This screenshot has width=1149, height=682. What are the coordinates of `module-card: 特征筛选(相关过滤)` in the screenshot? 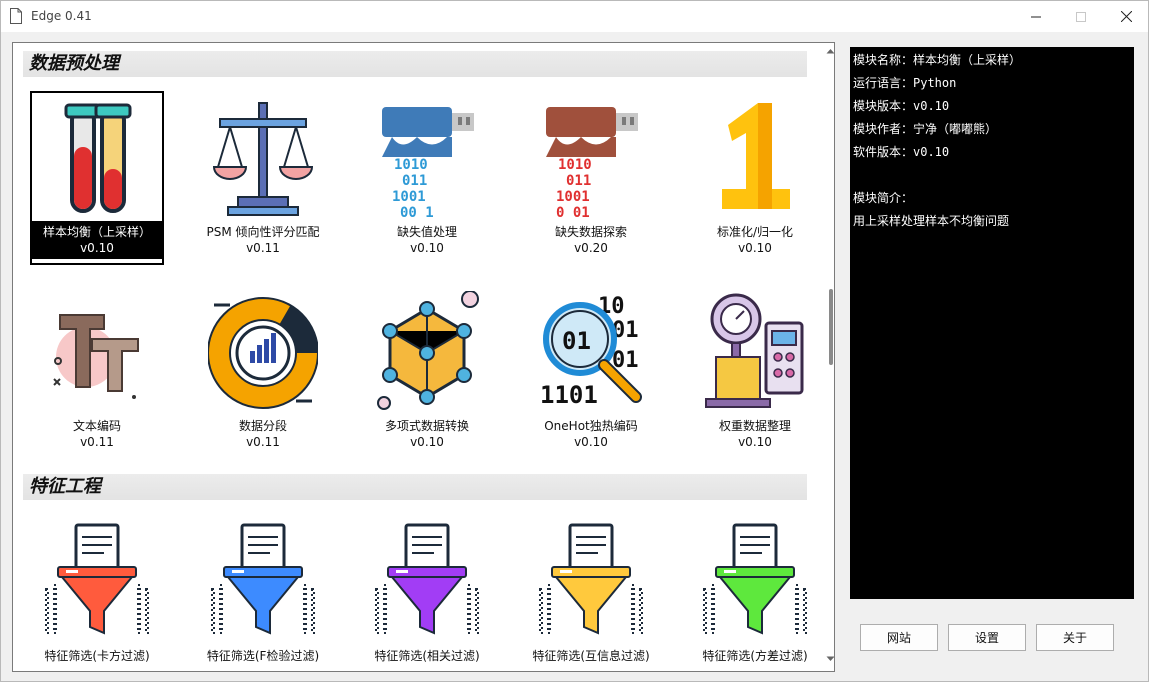 It's located at (427, 593).